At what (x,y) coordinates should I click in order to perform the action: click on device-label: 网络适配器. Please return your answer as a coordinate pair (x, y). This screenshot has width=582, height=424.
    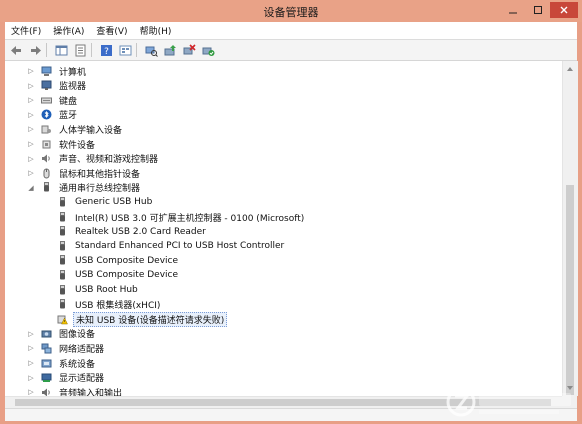
    Looking at the image, I should click on (82, 349).